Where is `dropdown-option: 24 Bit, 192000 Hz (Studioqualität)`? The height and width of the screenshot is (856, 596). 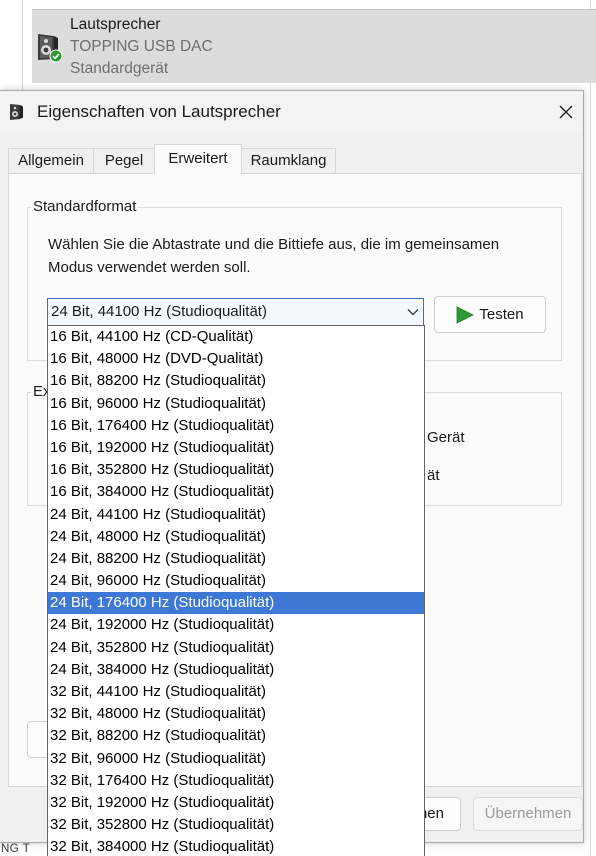
dropdown-option: 24 Bit, 192000 Hz (Studioqualität) is located at coordinates (236, 625).